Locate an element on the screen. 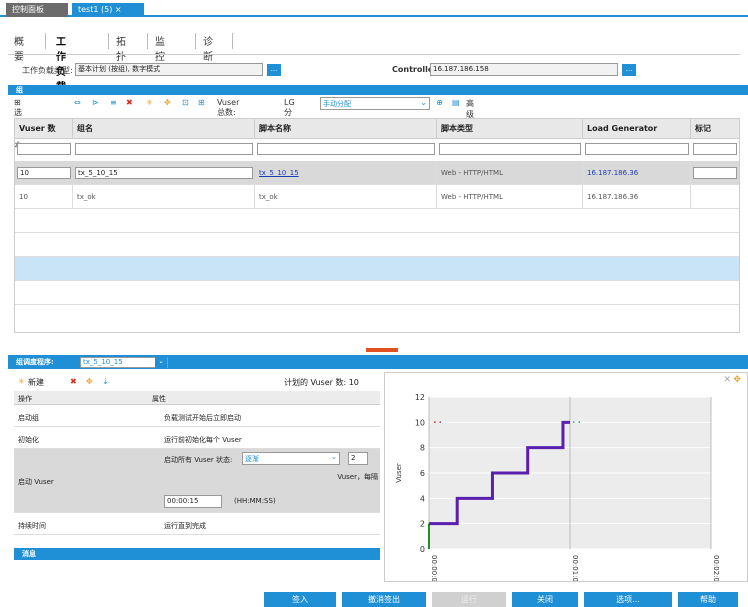 The width and height of the screenshot is (748, 607). y-tick-label: 2 is located at coordinates (422, 524).